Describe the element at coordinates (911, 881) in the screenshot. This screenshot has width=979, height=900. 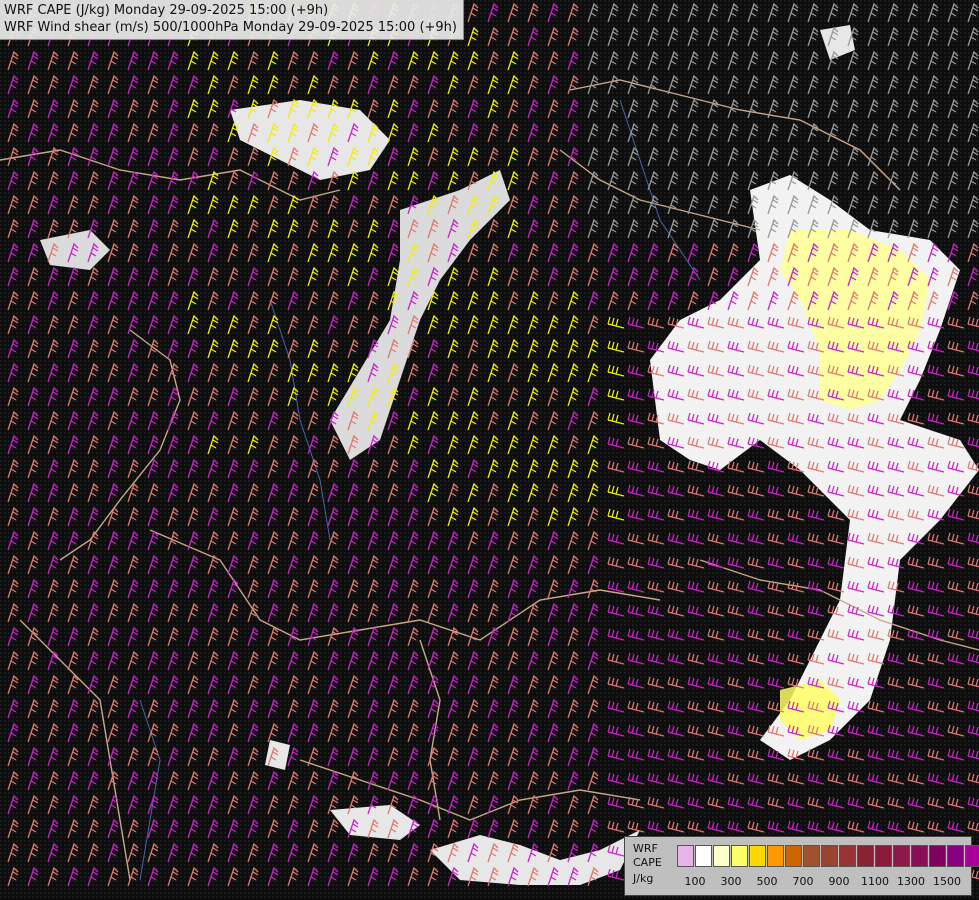
I see `legend-tick-label: 1300` at that location.